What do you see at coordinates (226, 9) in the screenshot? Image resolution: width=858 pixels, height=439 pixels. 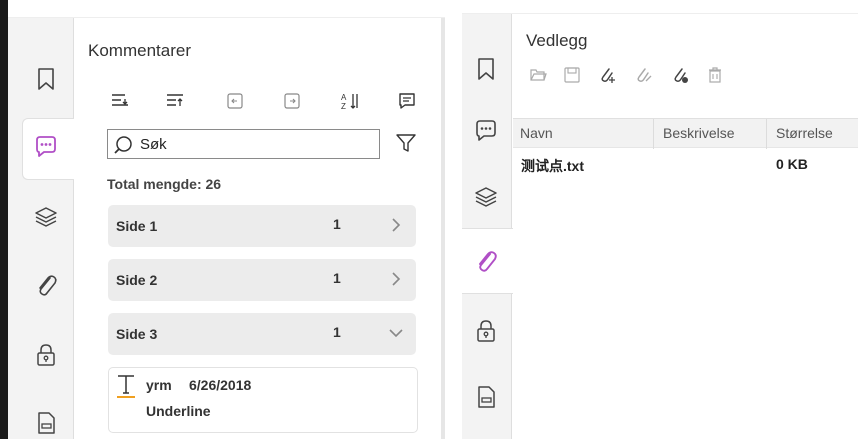 I see `left-top-strip` at bounding box center [226, 9].